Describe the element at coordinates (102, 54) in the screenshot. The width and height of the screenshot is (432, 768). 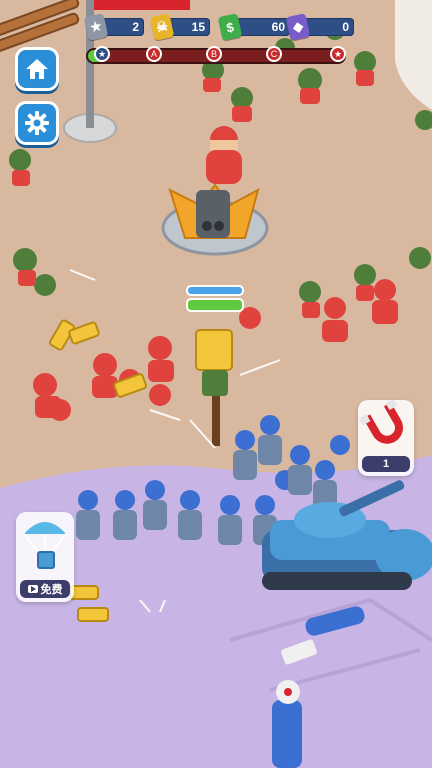
I see `wave-marker-start: ★` at that location.